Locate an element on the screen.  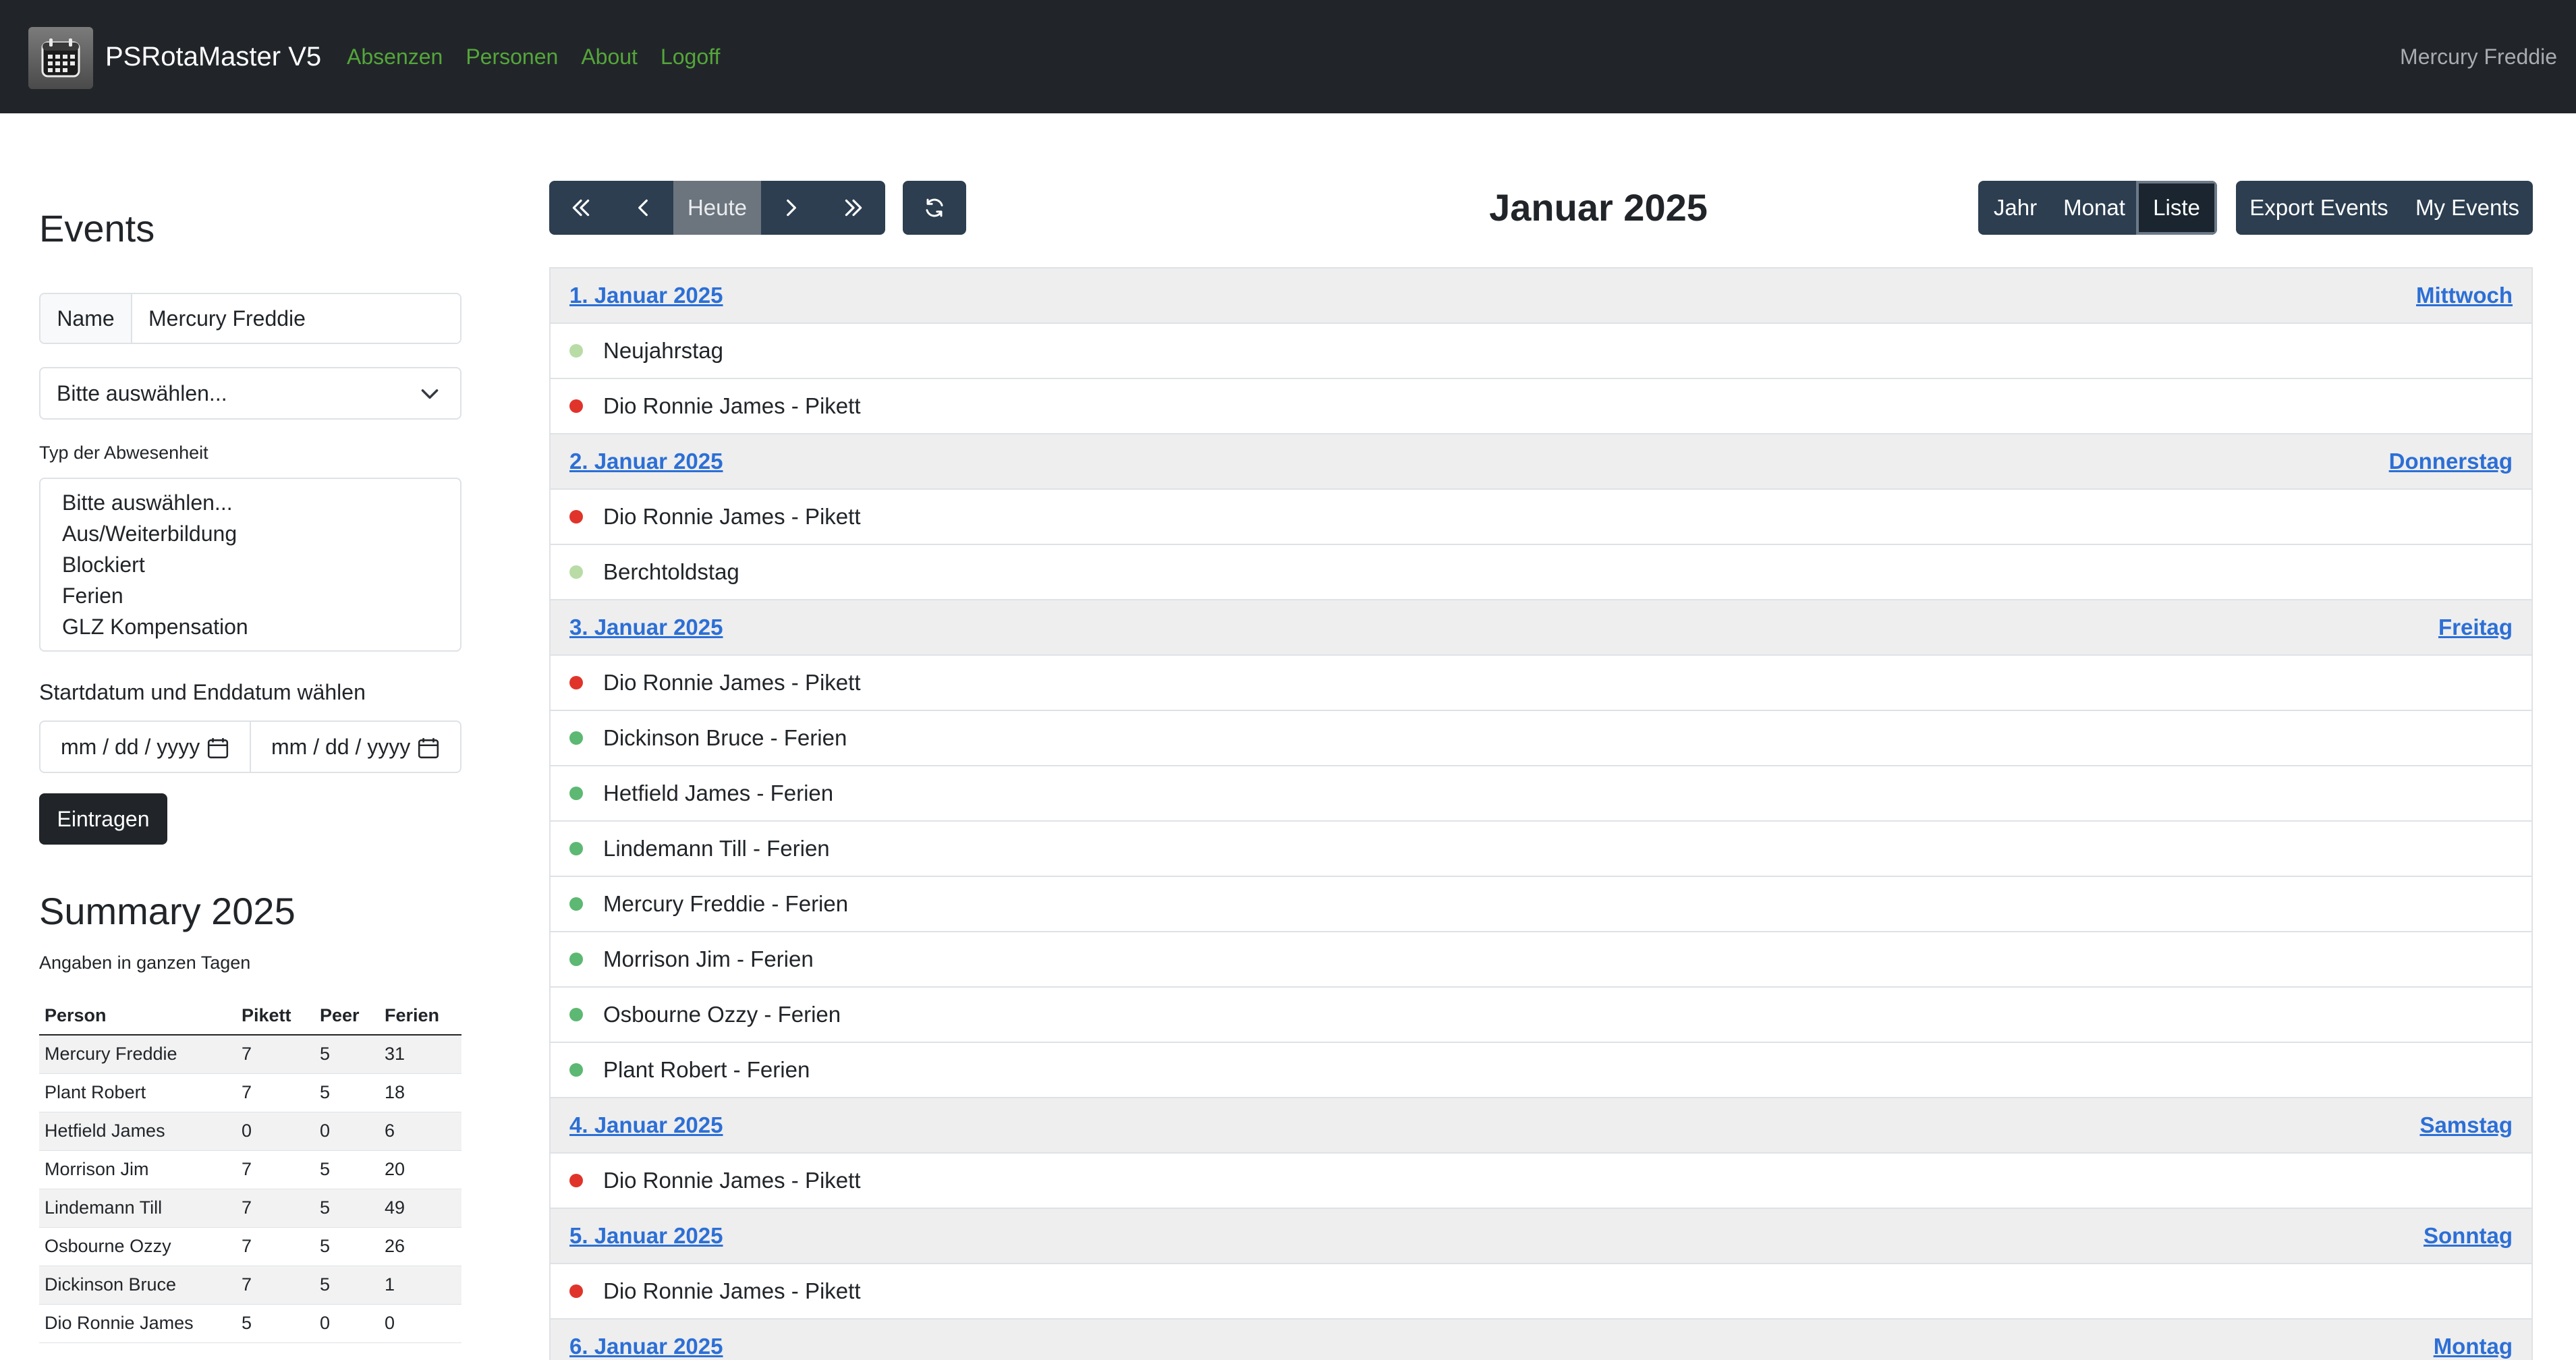
summary-note: Angaben in ganzen Tagen is located at coordinates (145, 963).